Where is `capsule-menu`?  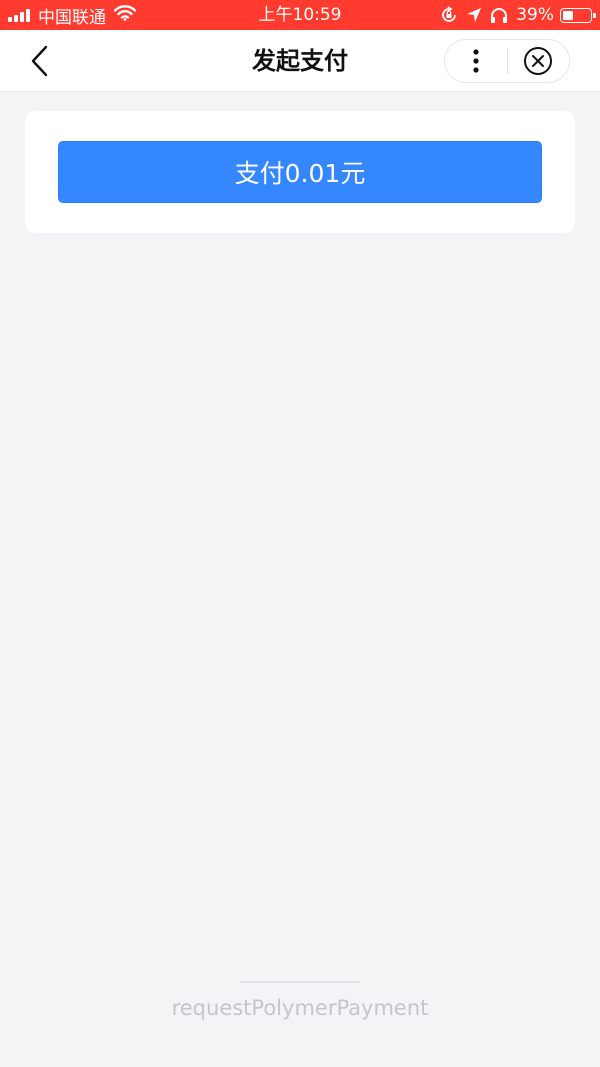 capsule-menu is located at coordinates (507, 61).